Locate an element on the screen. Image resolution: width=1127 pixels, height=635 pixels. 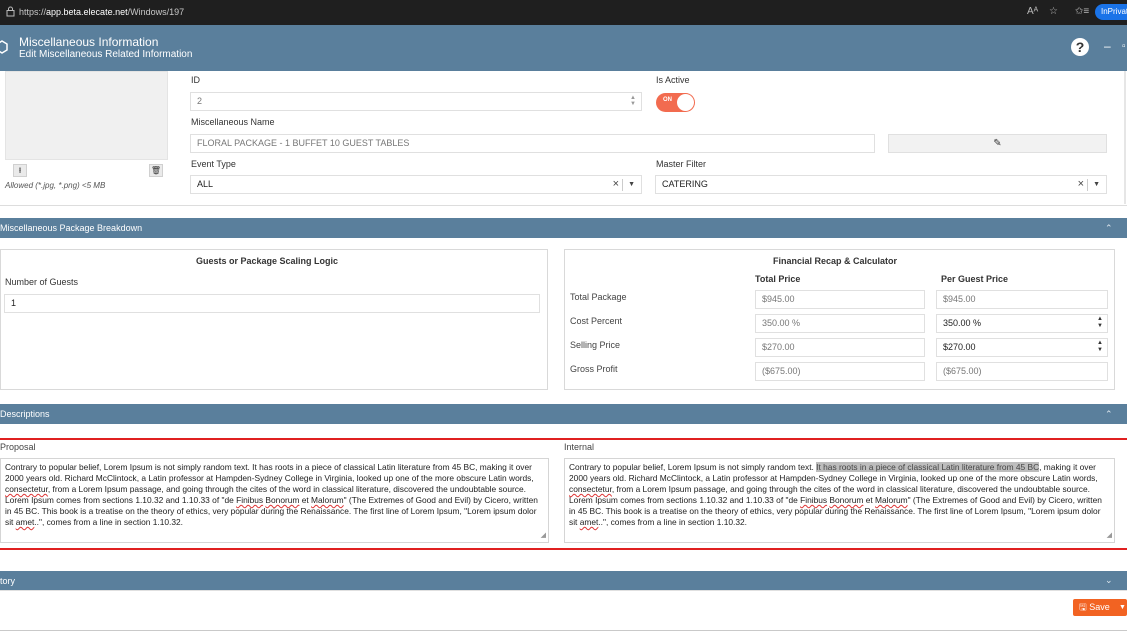
upload-icon: ⭱ is located at coordinates (20, 170).